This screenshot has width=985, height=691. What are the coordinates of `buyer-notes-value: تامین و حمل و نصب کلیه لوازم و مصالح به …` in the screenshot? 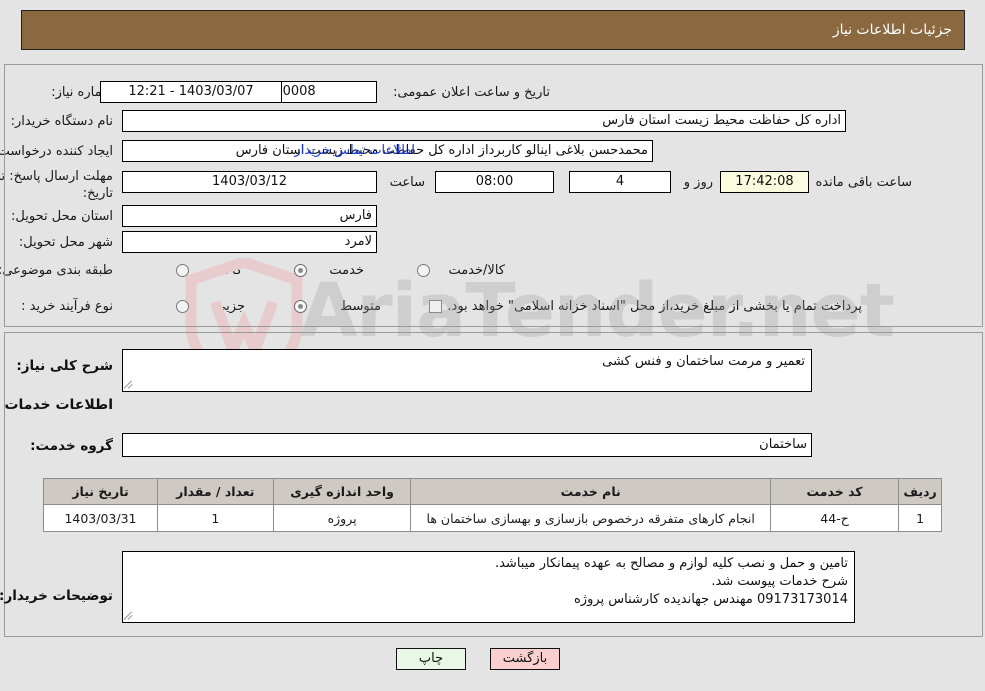 It's located at (488, 587).